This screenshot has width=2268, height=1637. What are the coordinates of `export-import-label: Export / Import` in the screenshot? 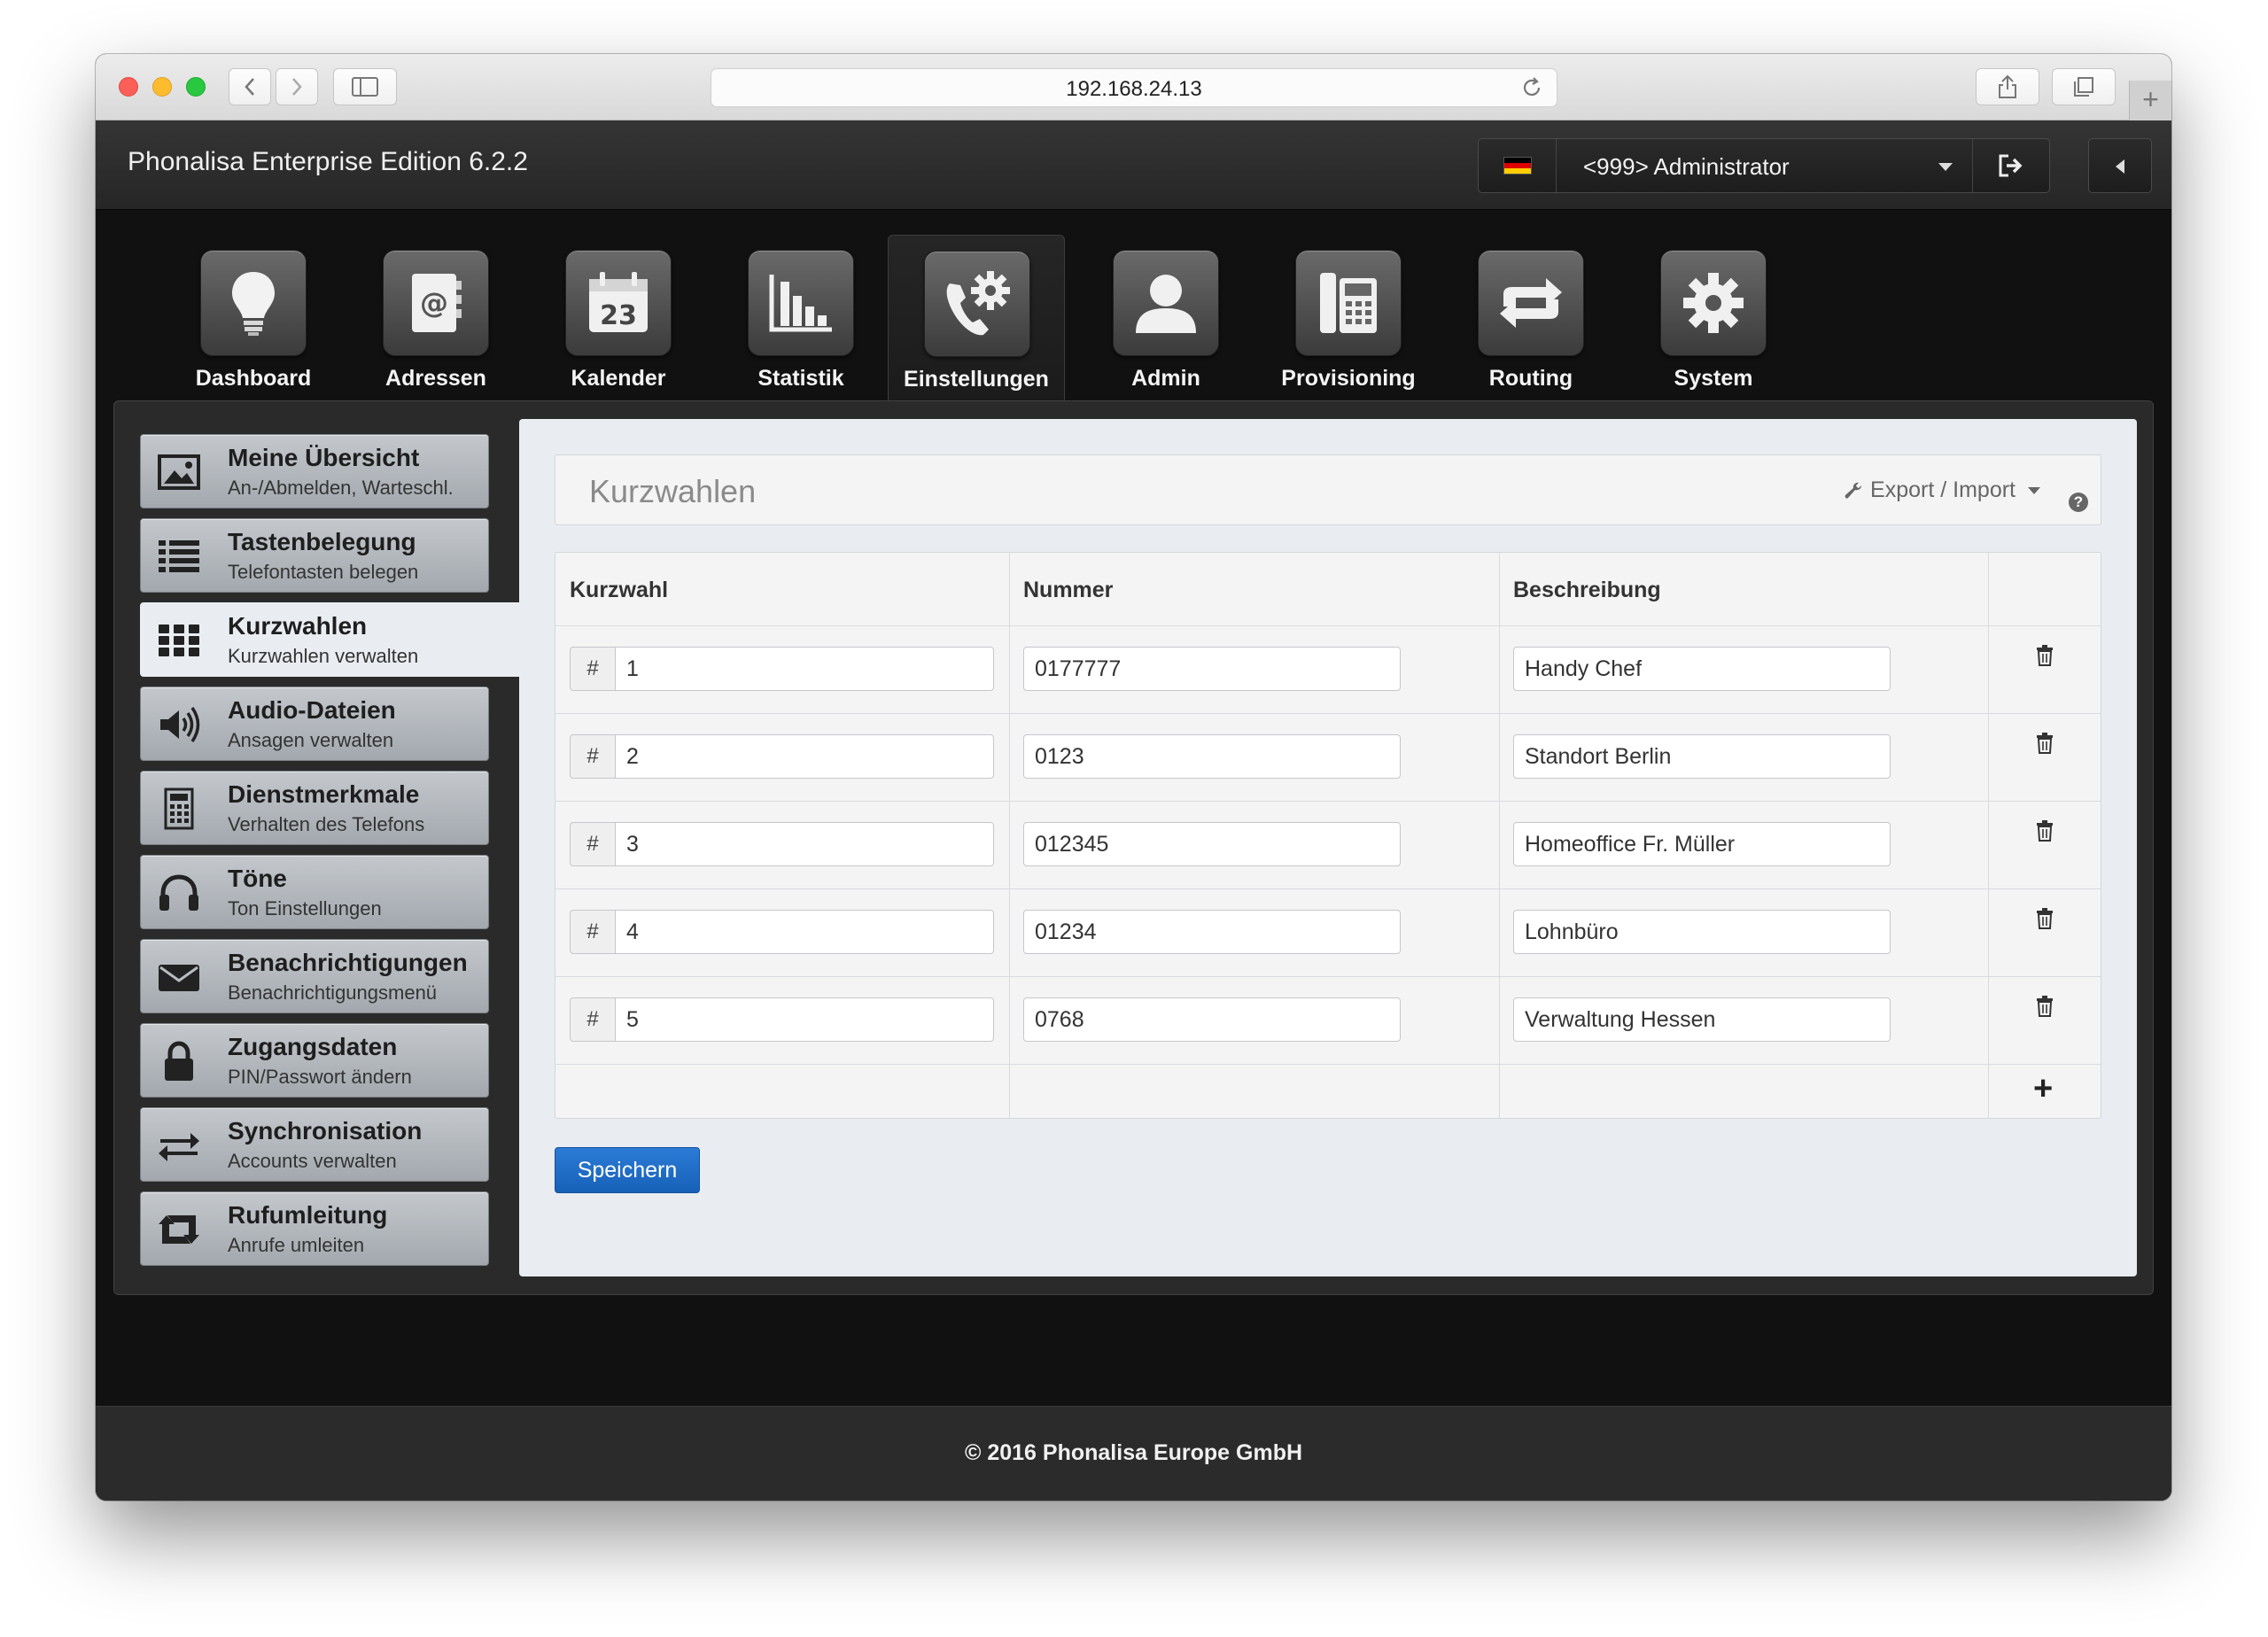 It's located at (1943, 489).